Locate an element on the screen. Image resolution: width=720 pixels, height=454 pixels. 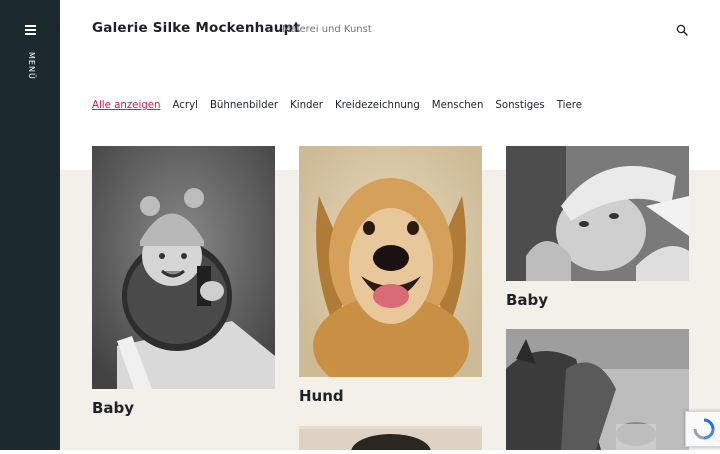
gallery-item: Hund is located at coordinates (390, 275).